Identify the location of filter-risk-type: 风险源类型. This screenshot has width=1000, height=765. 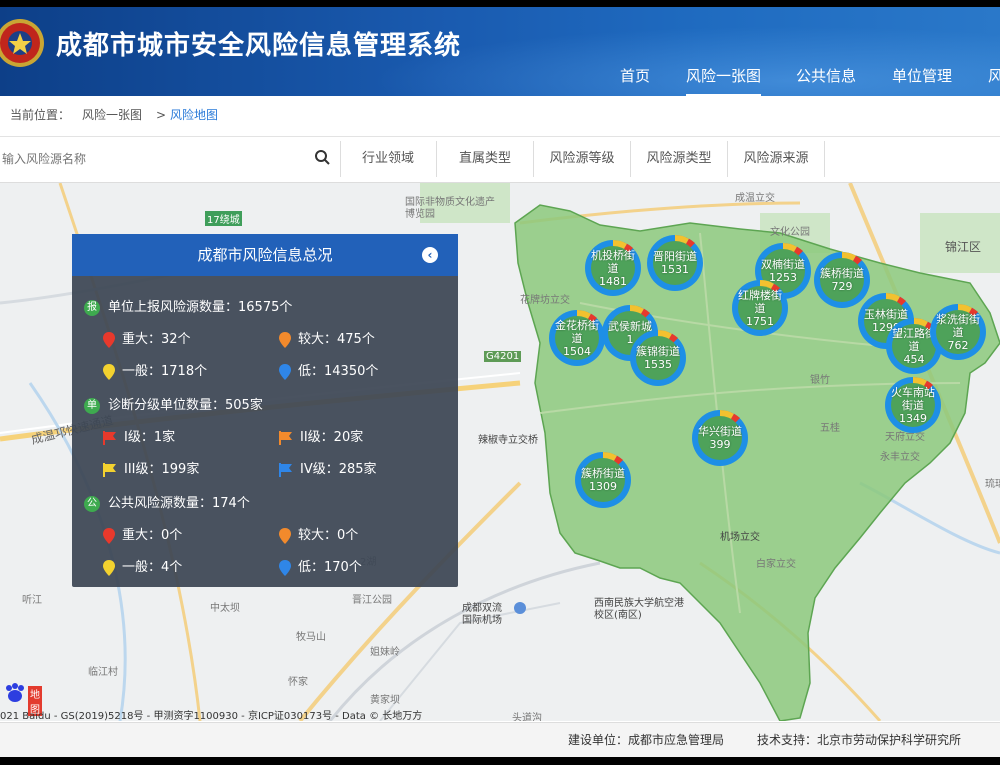
(679, 159).